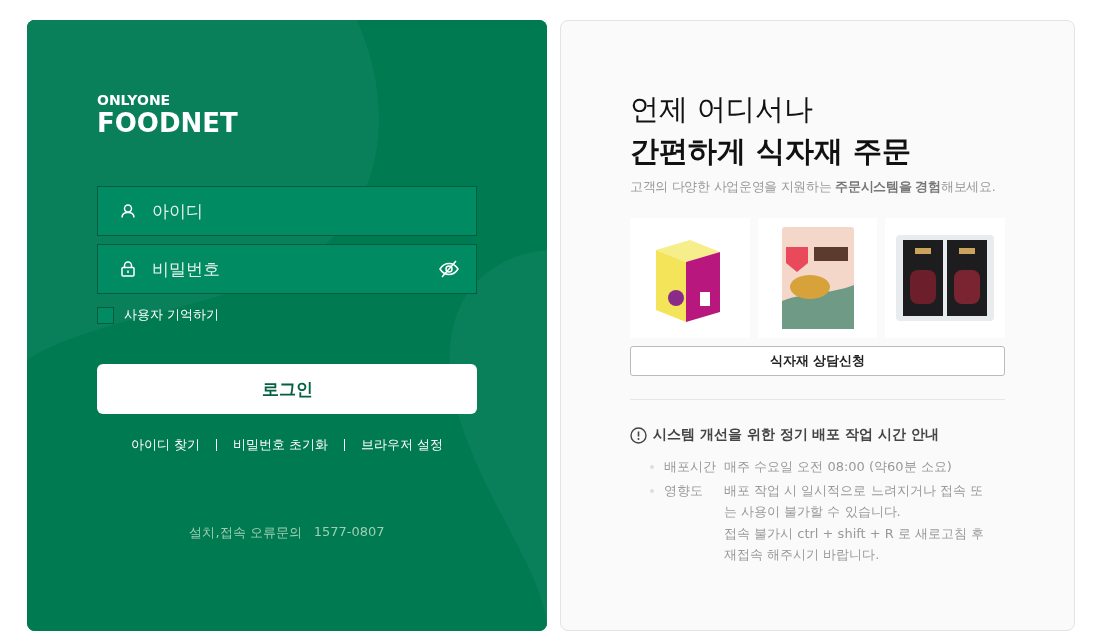 The image size is (1096, 642). What do you see at coordinates (838, 467) in the screenshot?
I see `notice-text: 매주 수요일 오전 08:00 (약60분 소요)` at bounding box center [838, 467].